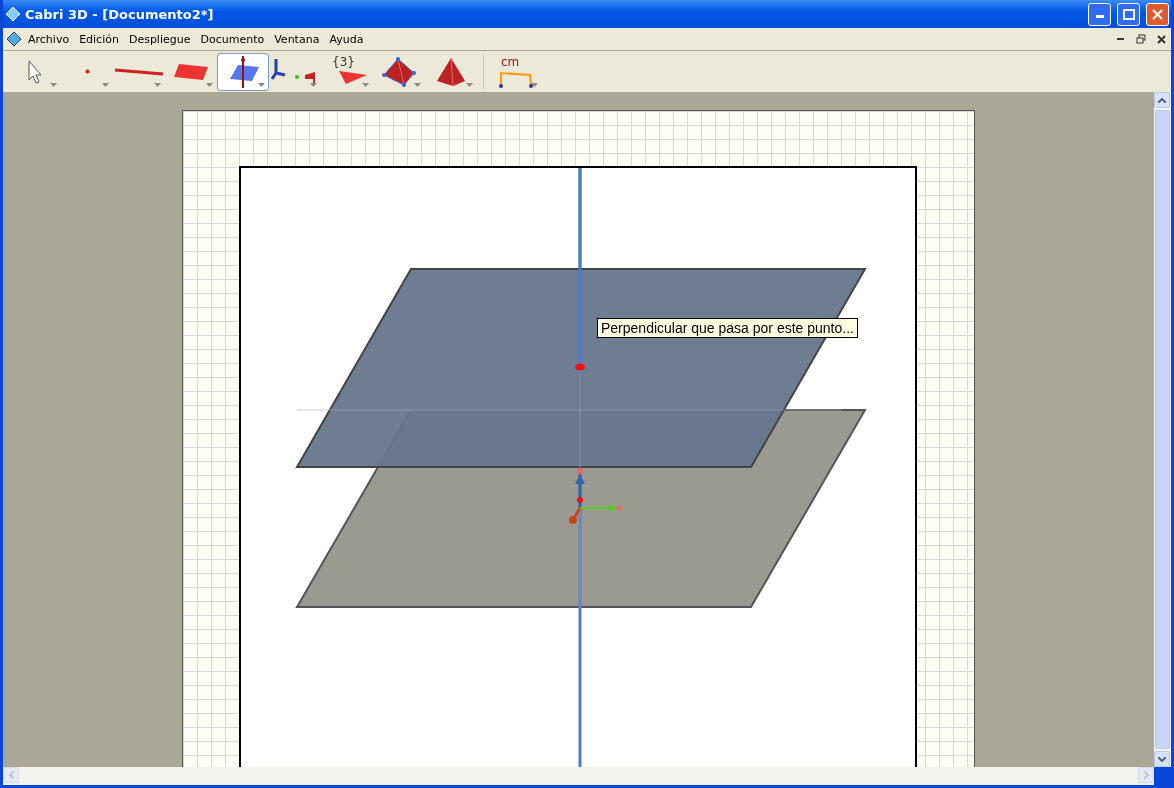  I want to click on minimize-button, so click(1099, 14).